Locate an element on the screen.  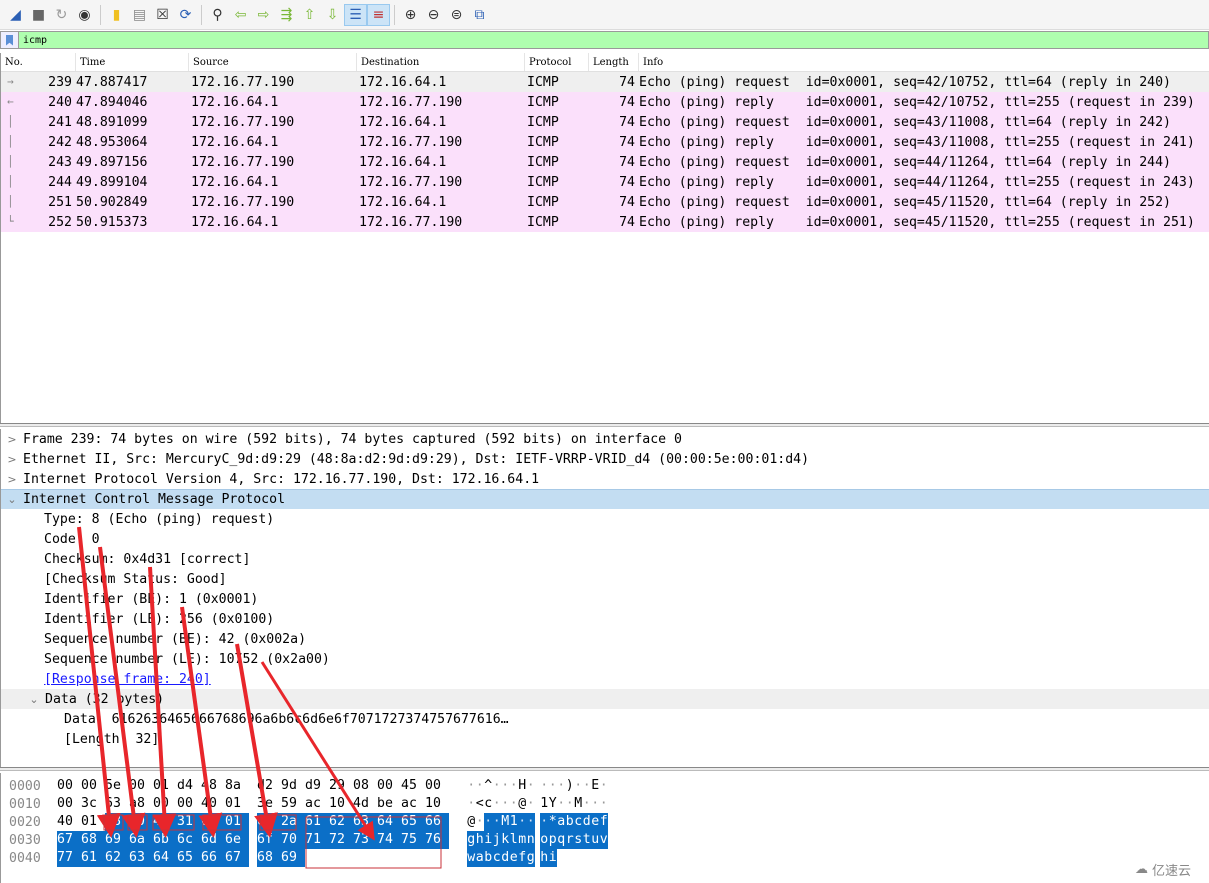
ascii-char: e is located at coordinates (513, 858).